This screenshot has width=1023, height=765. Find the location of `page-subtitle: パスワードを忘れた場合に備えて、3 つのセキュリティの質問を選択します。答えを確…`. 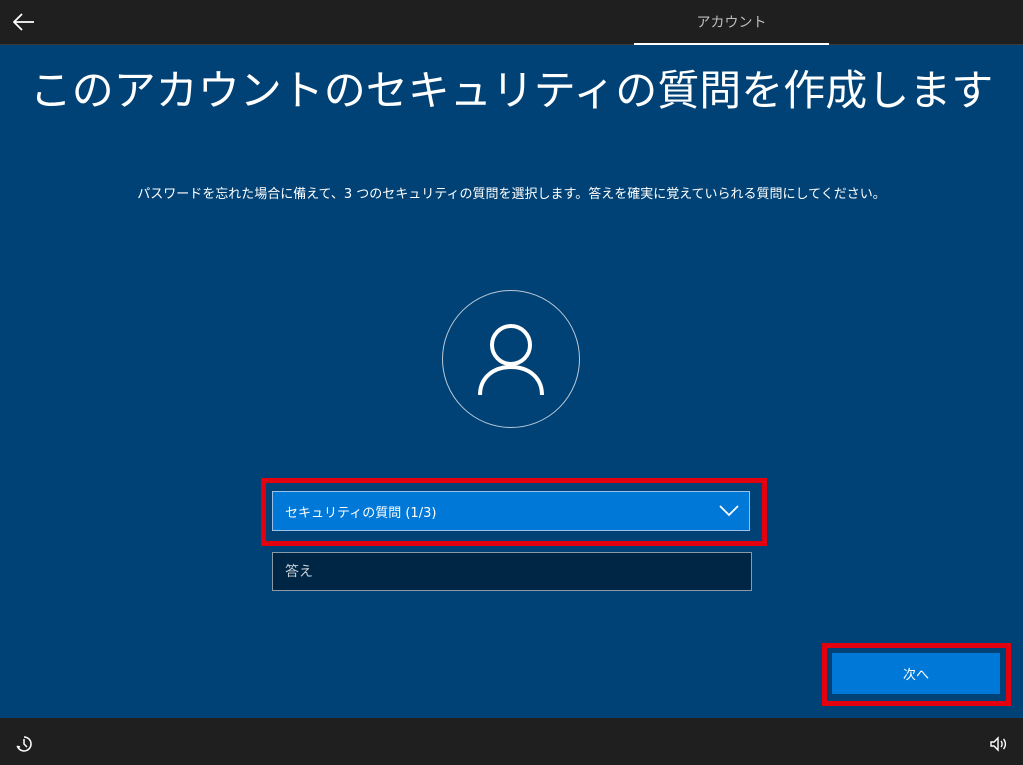

page-subtitle: パスワードを忘れた場合に備えて、3 つのセキュリティの質問を選択します。答えを確… is located at coordinates (511, 194).